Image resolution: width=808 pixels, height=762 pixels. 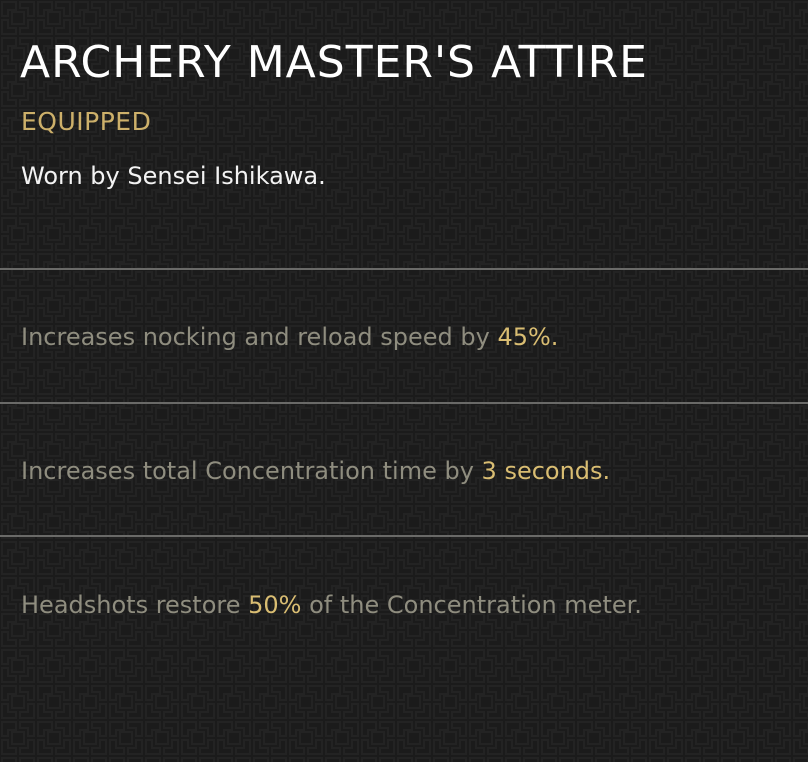 What do you see at coordinates (334, 62) in the screenshot?
I see `item-title: ARCHERY MASTER'S ATTIRE` at bounding box center [334, 62].